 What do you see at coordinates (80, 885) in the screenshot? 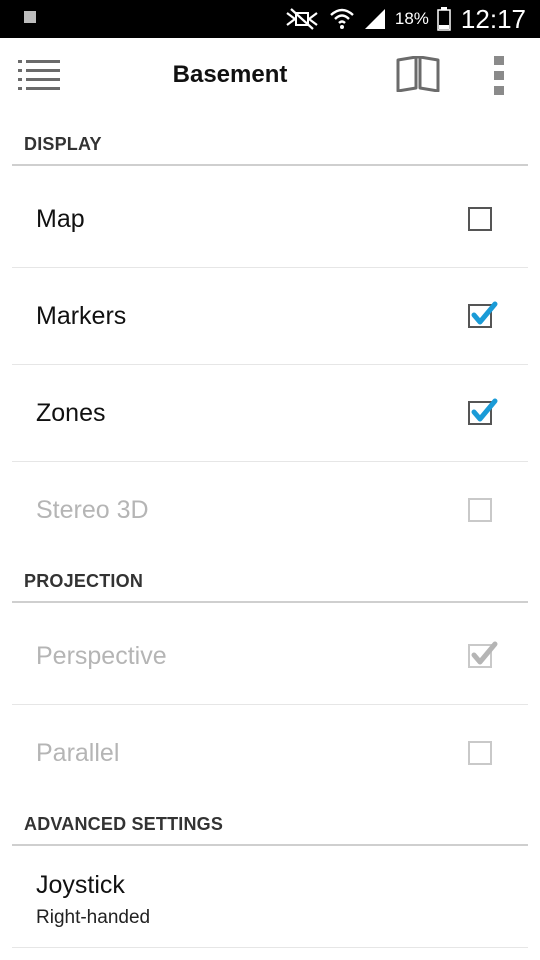
I see `setting-label: Joystick` at bounding box center [80, 885].